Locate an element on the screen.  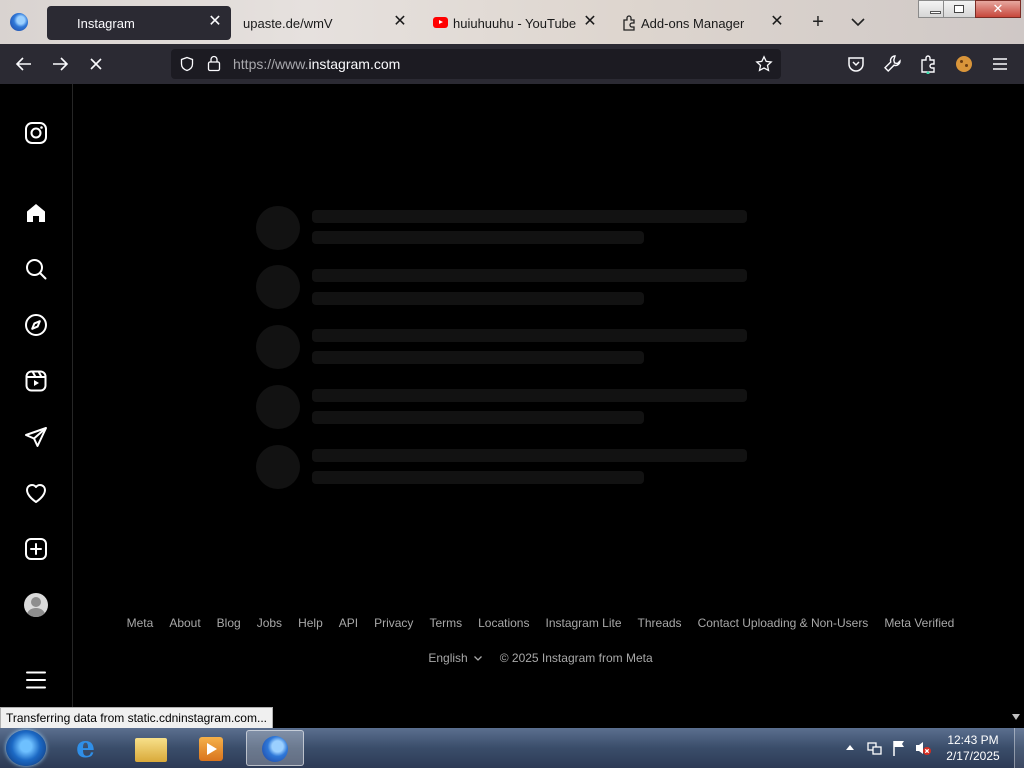
shield-icon is located at coordinates (187, 64).